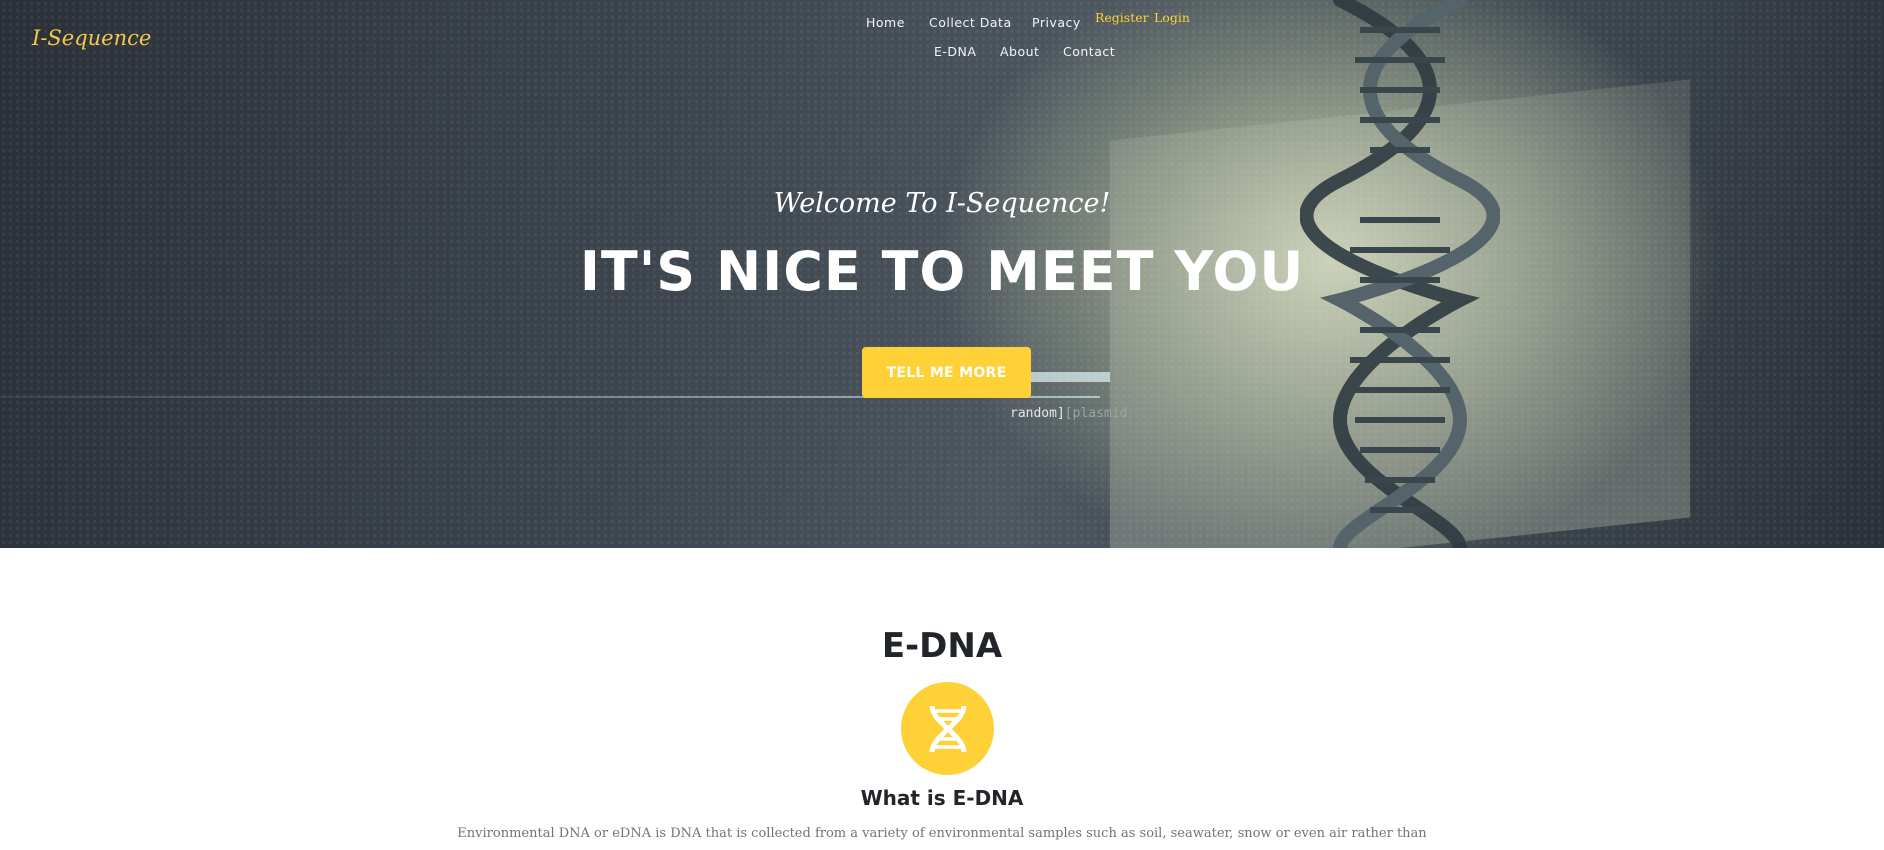 The image size is (1884, 850). Describe the element at coordinates (1089, 51) in the screenshot. I see `nav-contact: Contact` at that location.